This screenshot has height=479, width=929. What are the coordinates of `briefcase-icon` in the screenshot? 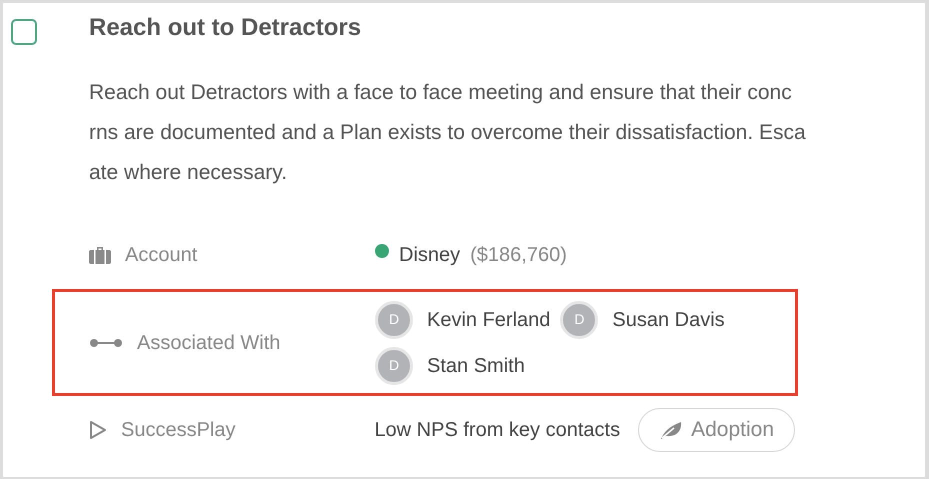 It's located at (100, 255).